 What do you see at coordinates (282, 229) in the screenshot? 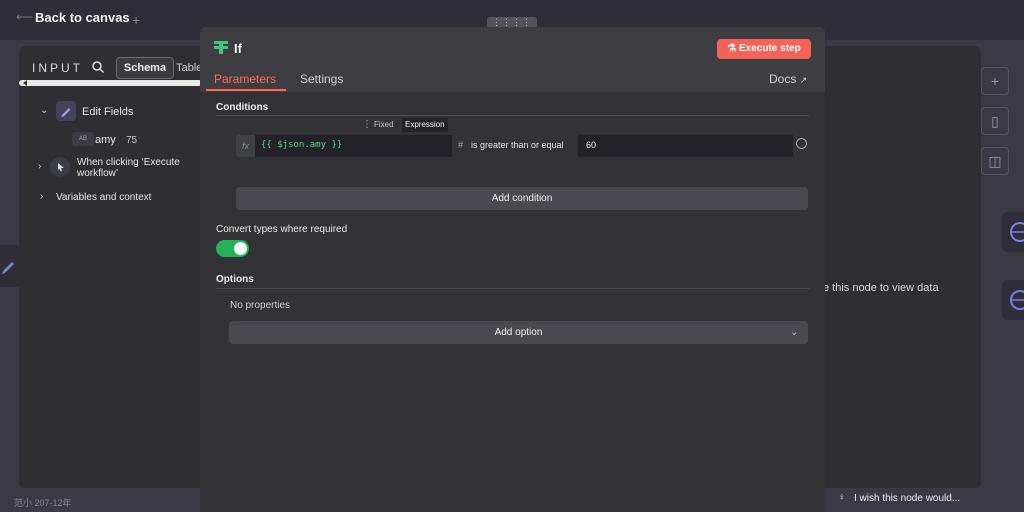
I see `convert-types-label: Convert types where required` at bounding box center [282, 229].